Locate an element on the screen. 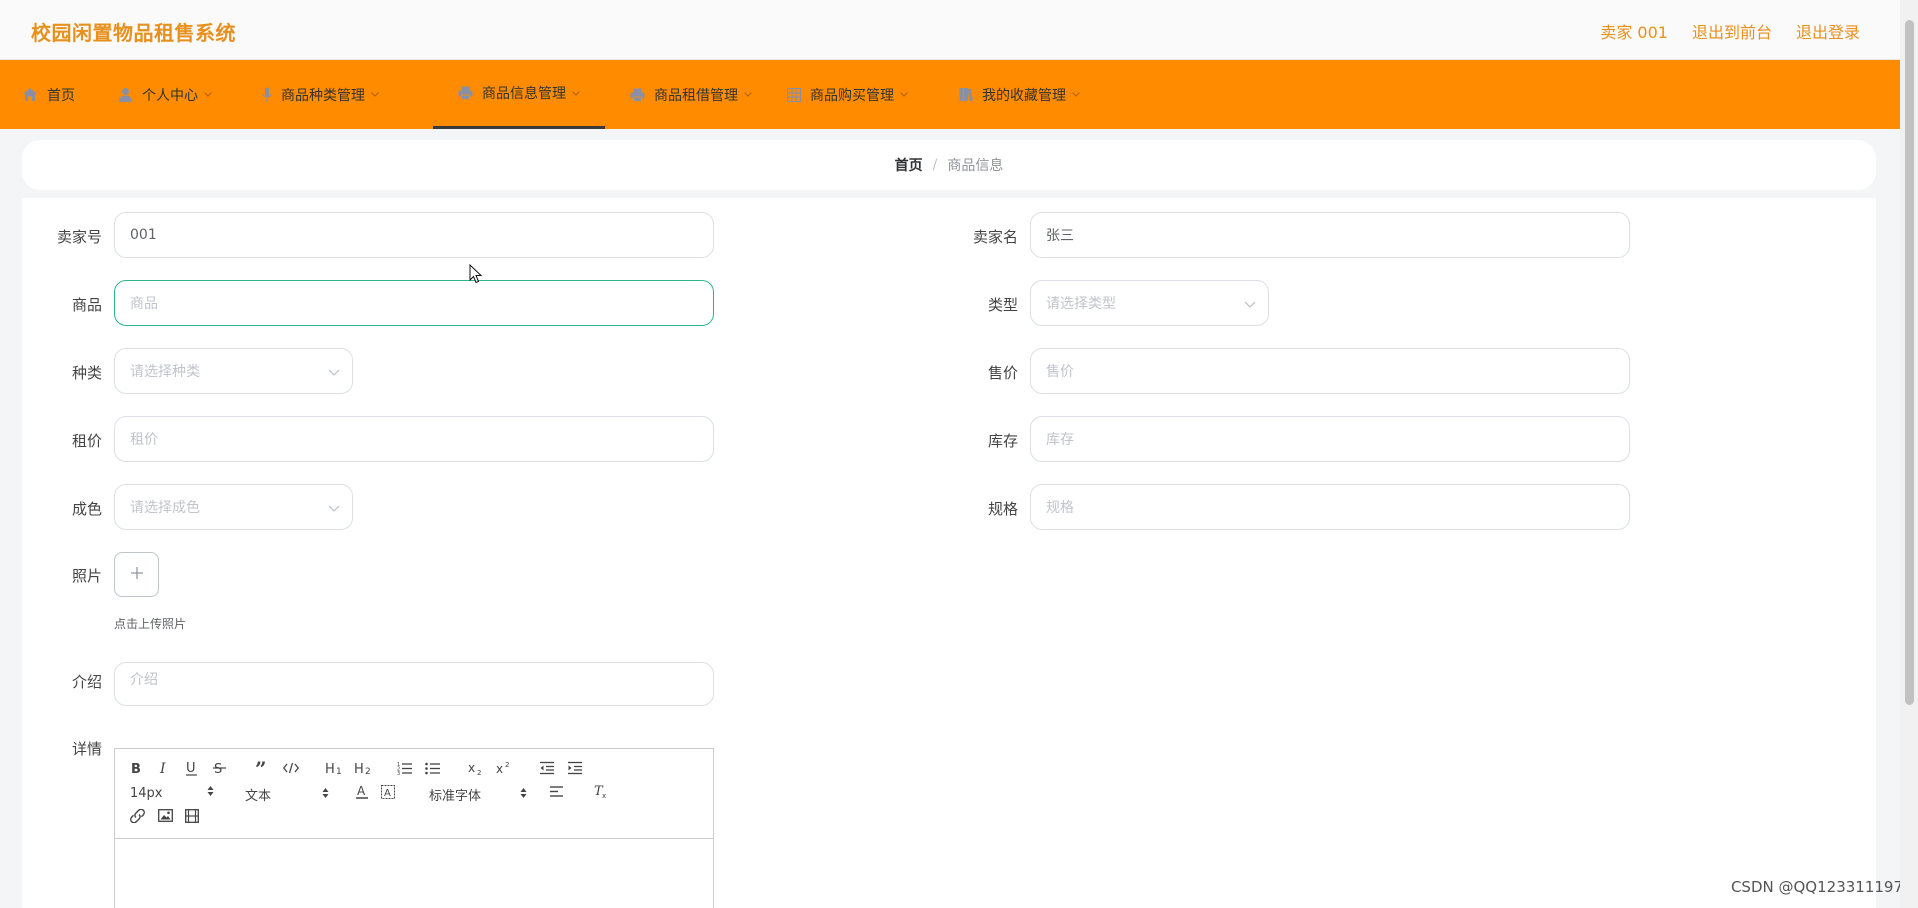 The width and height of the screenshot is (1918, 908). indent-icon is located at coordinates (575, 768).